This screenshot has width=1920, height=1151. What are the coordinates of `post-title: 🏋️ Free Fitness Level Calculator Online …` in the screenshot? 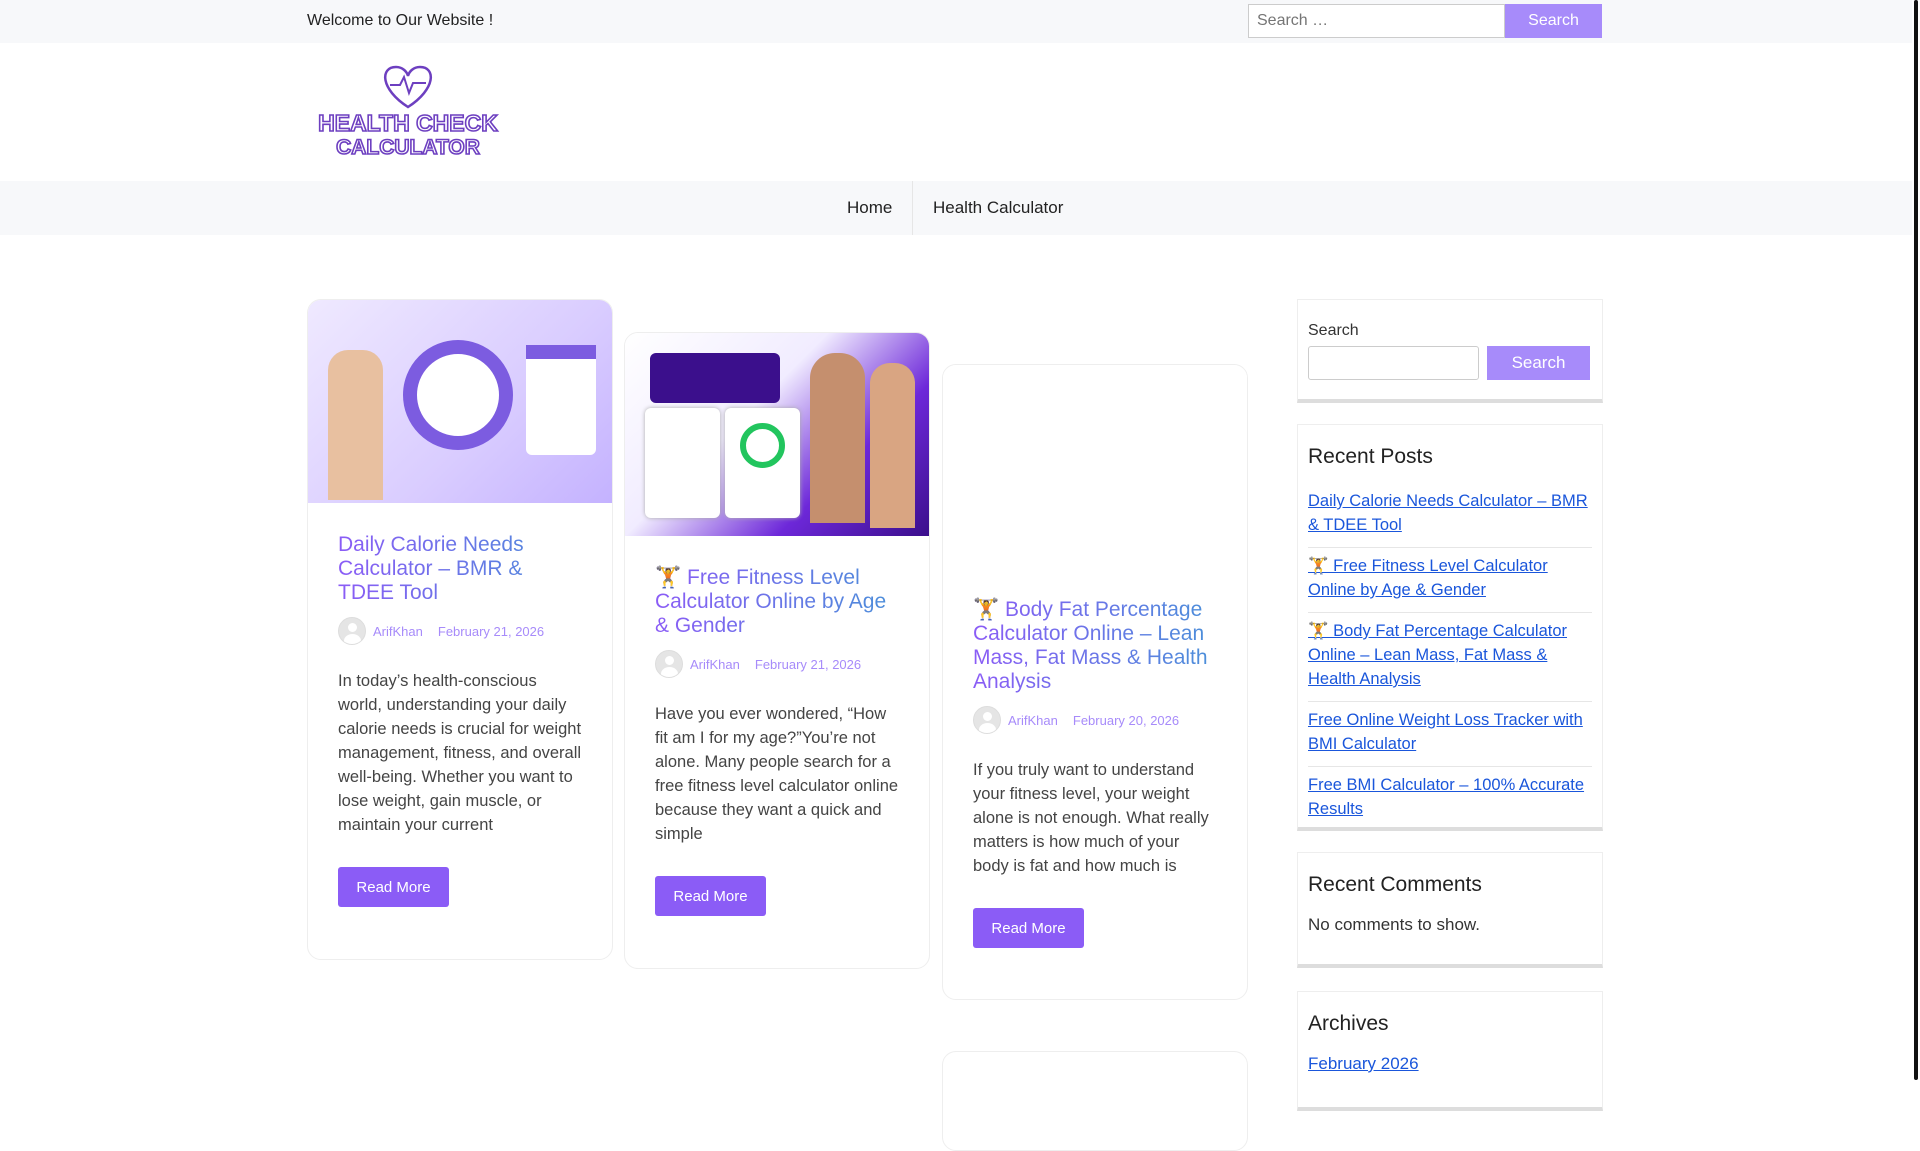 It's located at (777, 602).